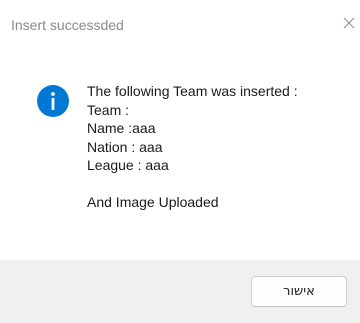 Image resolution: width=360 pixels, height=323 pixels. Describe the element at coordinates (121, 128) in the screenshot. I see `message-line: Name :aaa` at that location.